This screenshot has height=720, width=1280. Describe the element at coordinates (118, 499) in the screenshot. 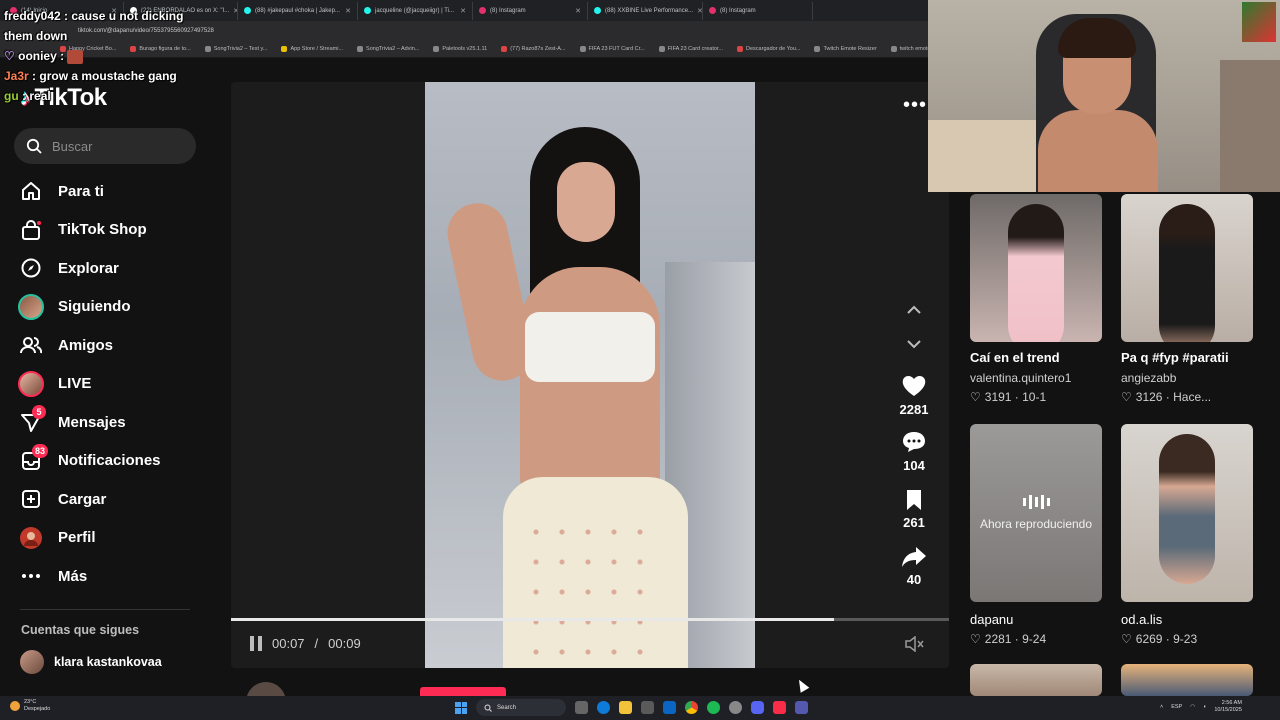

I see `sidebar-item-cargar: Cargar` at that location.